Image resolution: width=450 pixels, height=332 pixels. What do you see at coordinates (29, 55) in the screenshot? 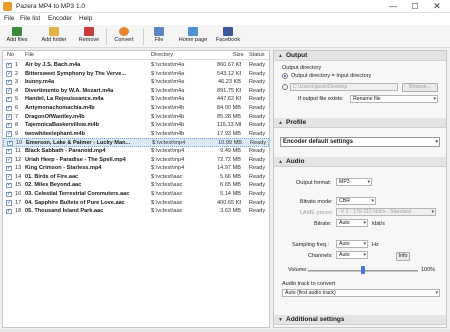
I see `header-file: File` at bounding box center [29, 55].